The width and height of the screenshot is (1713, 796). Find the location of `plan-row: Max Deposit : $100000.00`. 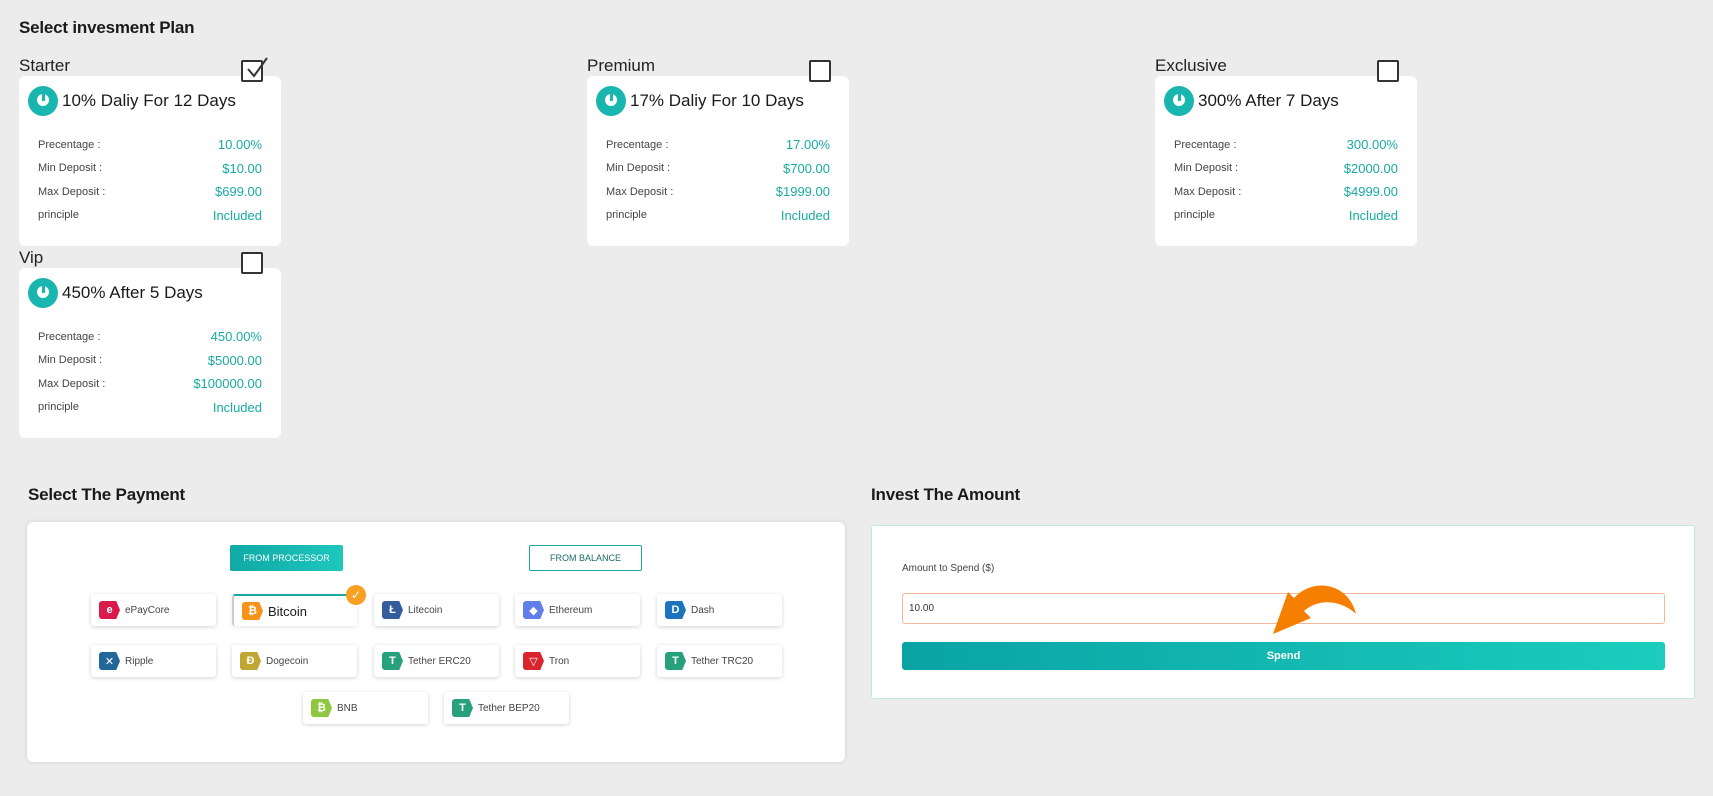

plan-row: Max Deposit : $100000.00 is located at coordinates (150, 384).